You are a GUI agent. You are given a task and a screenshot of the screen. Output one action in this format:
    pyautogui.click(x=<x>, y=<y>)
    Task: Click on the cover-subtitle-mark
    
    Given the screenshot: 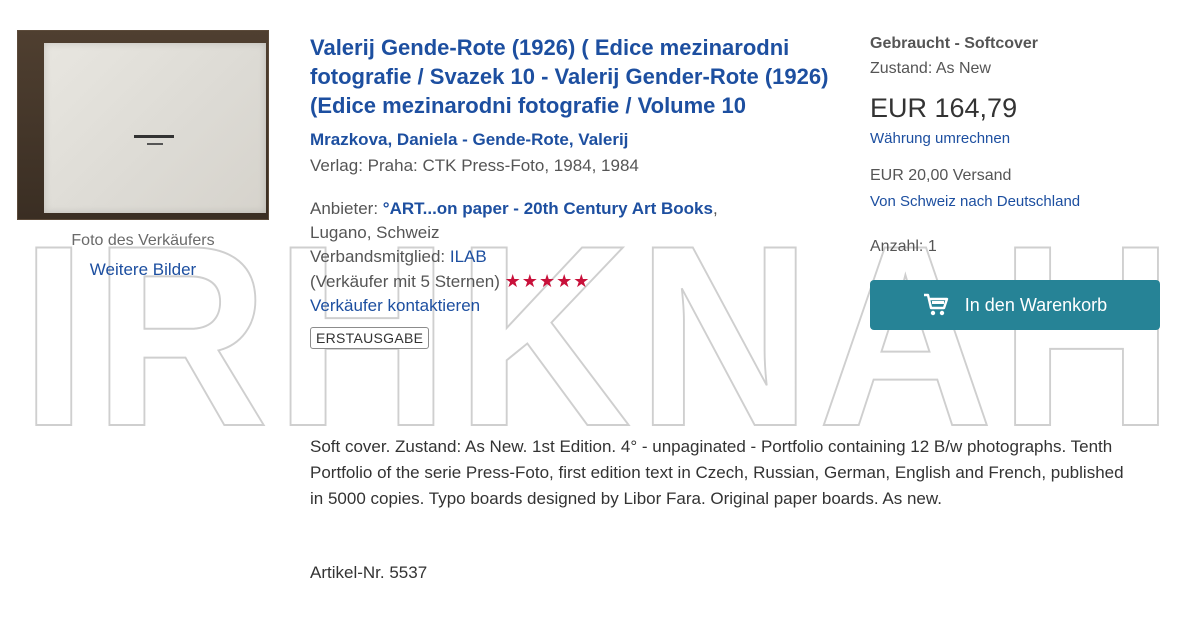 What is the action you would take?
    pyautogui.click(x=155, y=144)
    